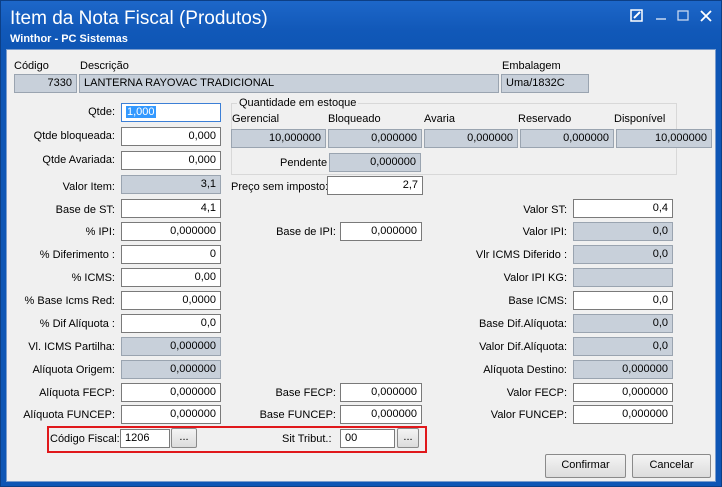 The image size is (722, 487). What do you see at coordinates (537, 301) in the screenshot?
I see `base-icms-label: Base ICMS:` at bounding box center [537, 301].